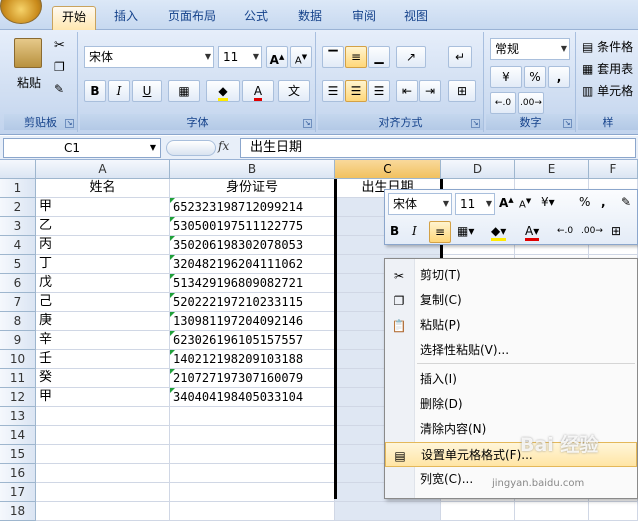  Describe the element at coordinates (565, 231) in the screenshot. I see `mini-increase-decimal-icon: ←.0` at that location.